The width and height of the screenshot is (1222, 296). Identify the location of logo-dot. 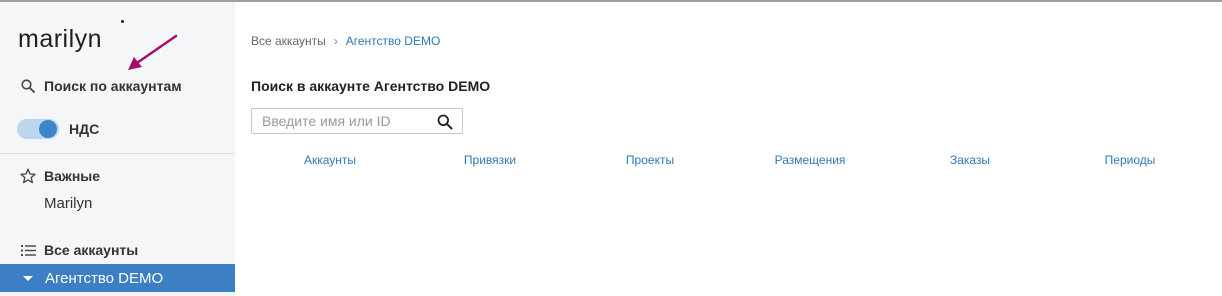
(122, 21).